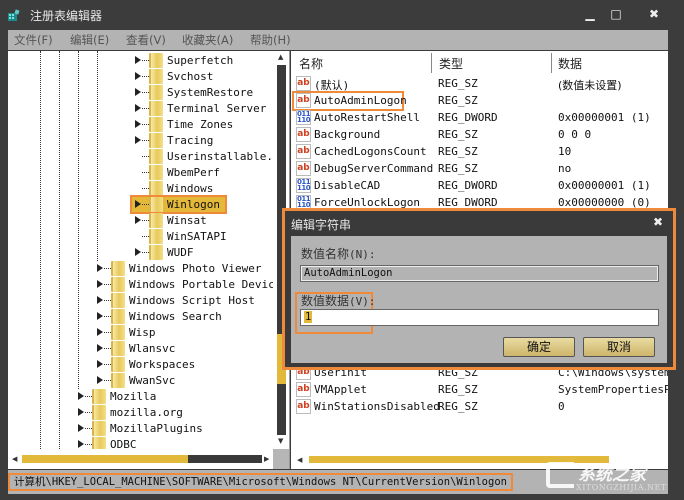 This screenshot has width=684, height=500. Describe the element at coordinates (612, 475) in the screenshot. I see `watermark-text: 系统之家` at that location.